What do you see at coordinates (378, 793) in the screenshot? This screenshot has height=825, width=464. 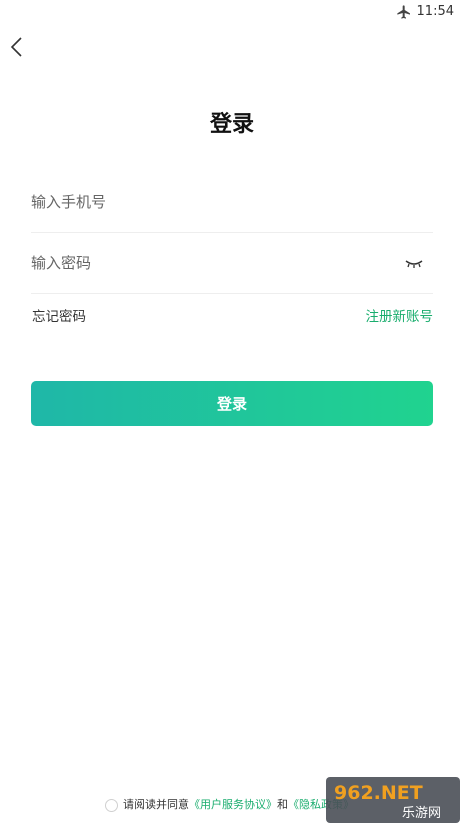 I see `watermark-brand: 962.NET` at bounding box center [378, 793].